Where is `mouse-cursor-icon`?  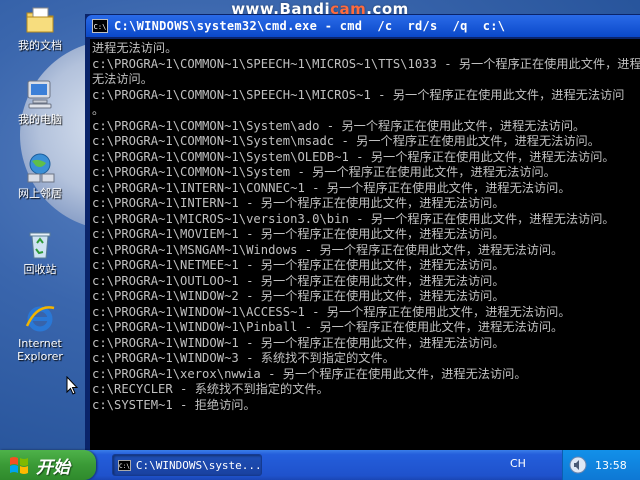
mouse-cursor-icon is located at coordinates (72, 385).